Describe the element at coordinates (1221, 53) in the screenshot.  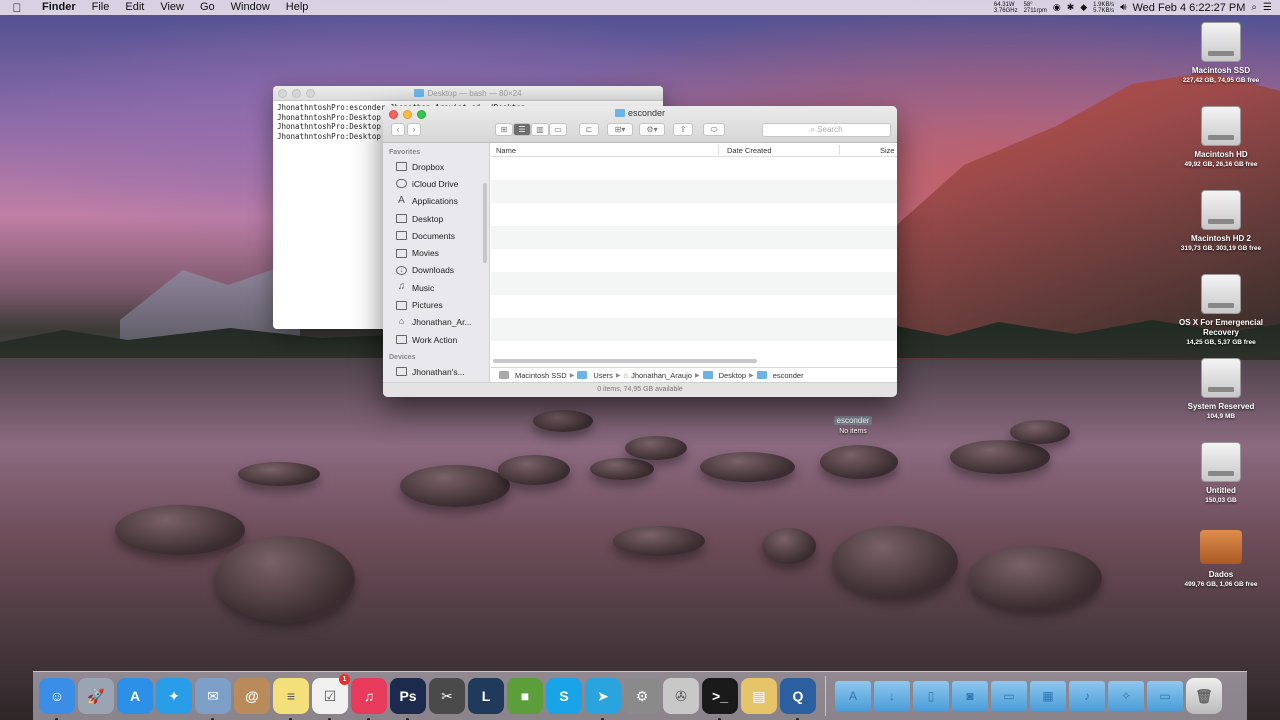
I see `desktop-disk-macintosh-ssd: Macintosh SSD 227,42 GB, 74,95 GB free` at that location.